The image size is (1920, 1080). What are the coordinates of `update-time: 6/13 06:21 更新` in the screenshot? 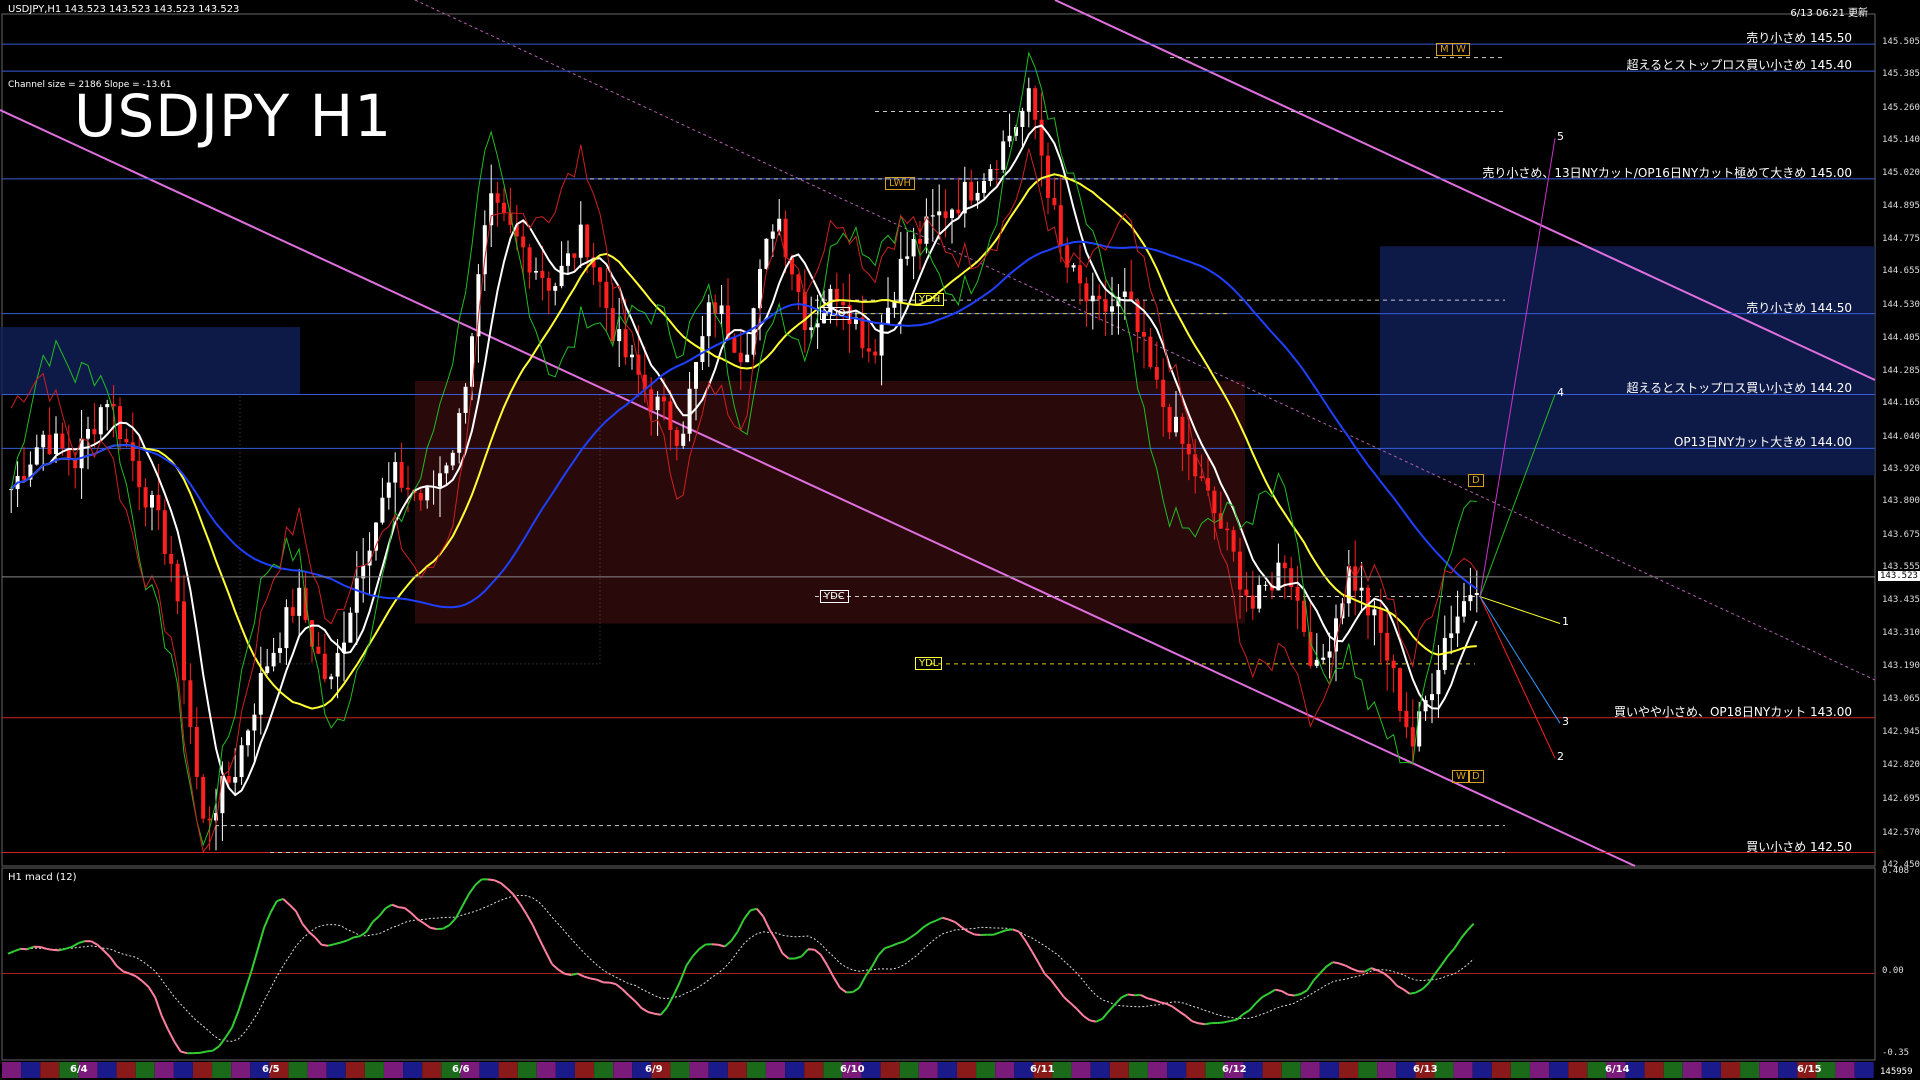 It's located at (1829, 13).